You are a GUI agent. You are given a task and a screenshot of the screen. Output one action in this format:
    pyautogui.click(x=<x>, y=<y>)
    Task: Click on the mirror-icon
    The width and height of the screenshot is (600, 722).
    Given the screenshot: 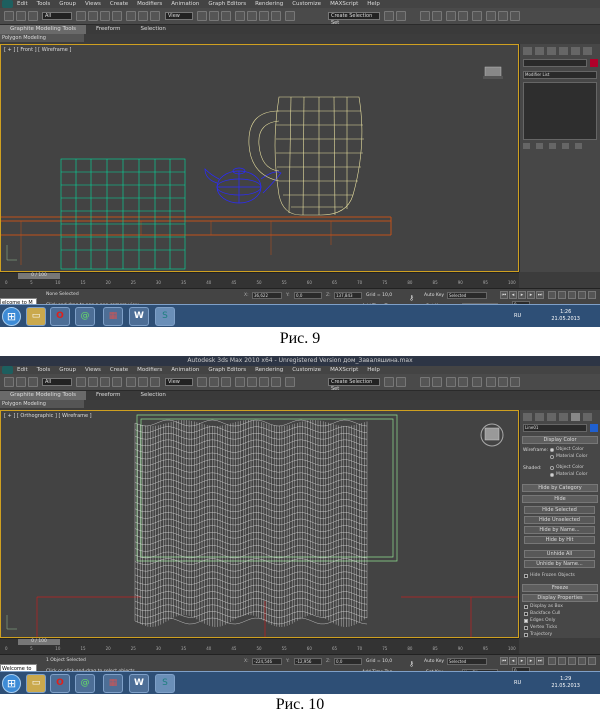 What is the action you would take?
    pyautogui.click(x=389, y=16)
    